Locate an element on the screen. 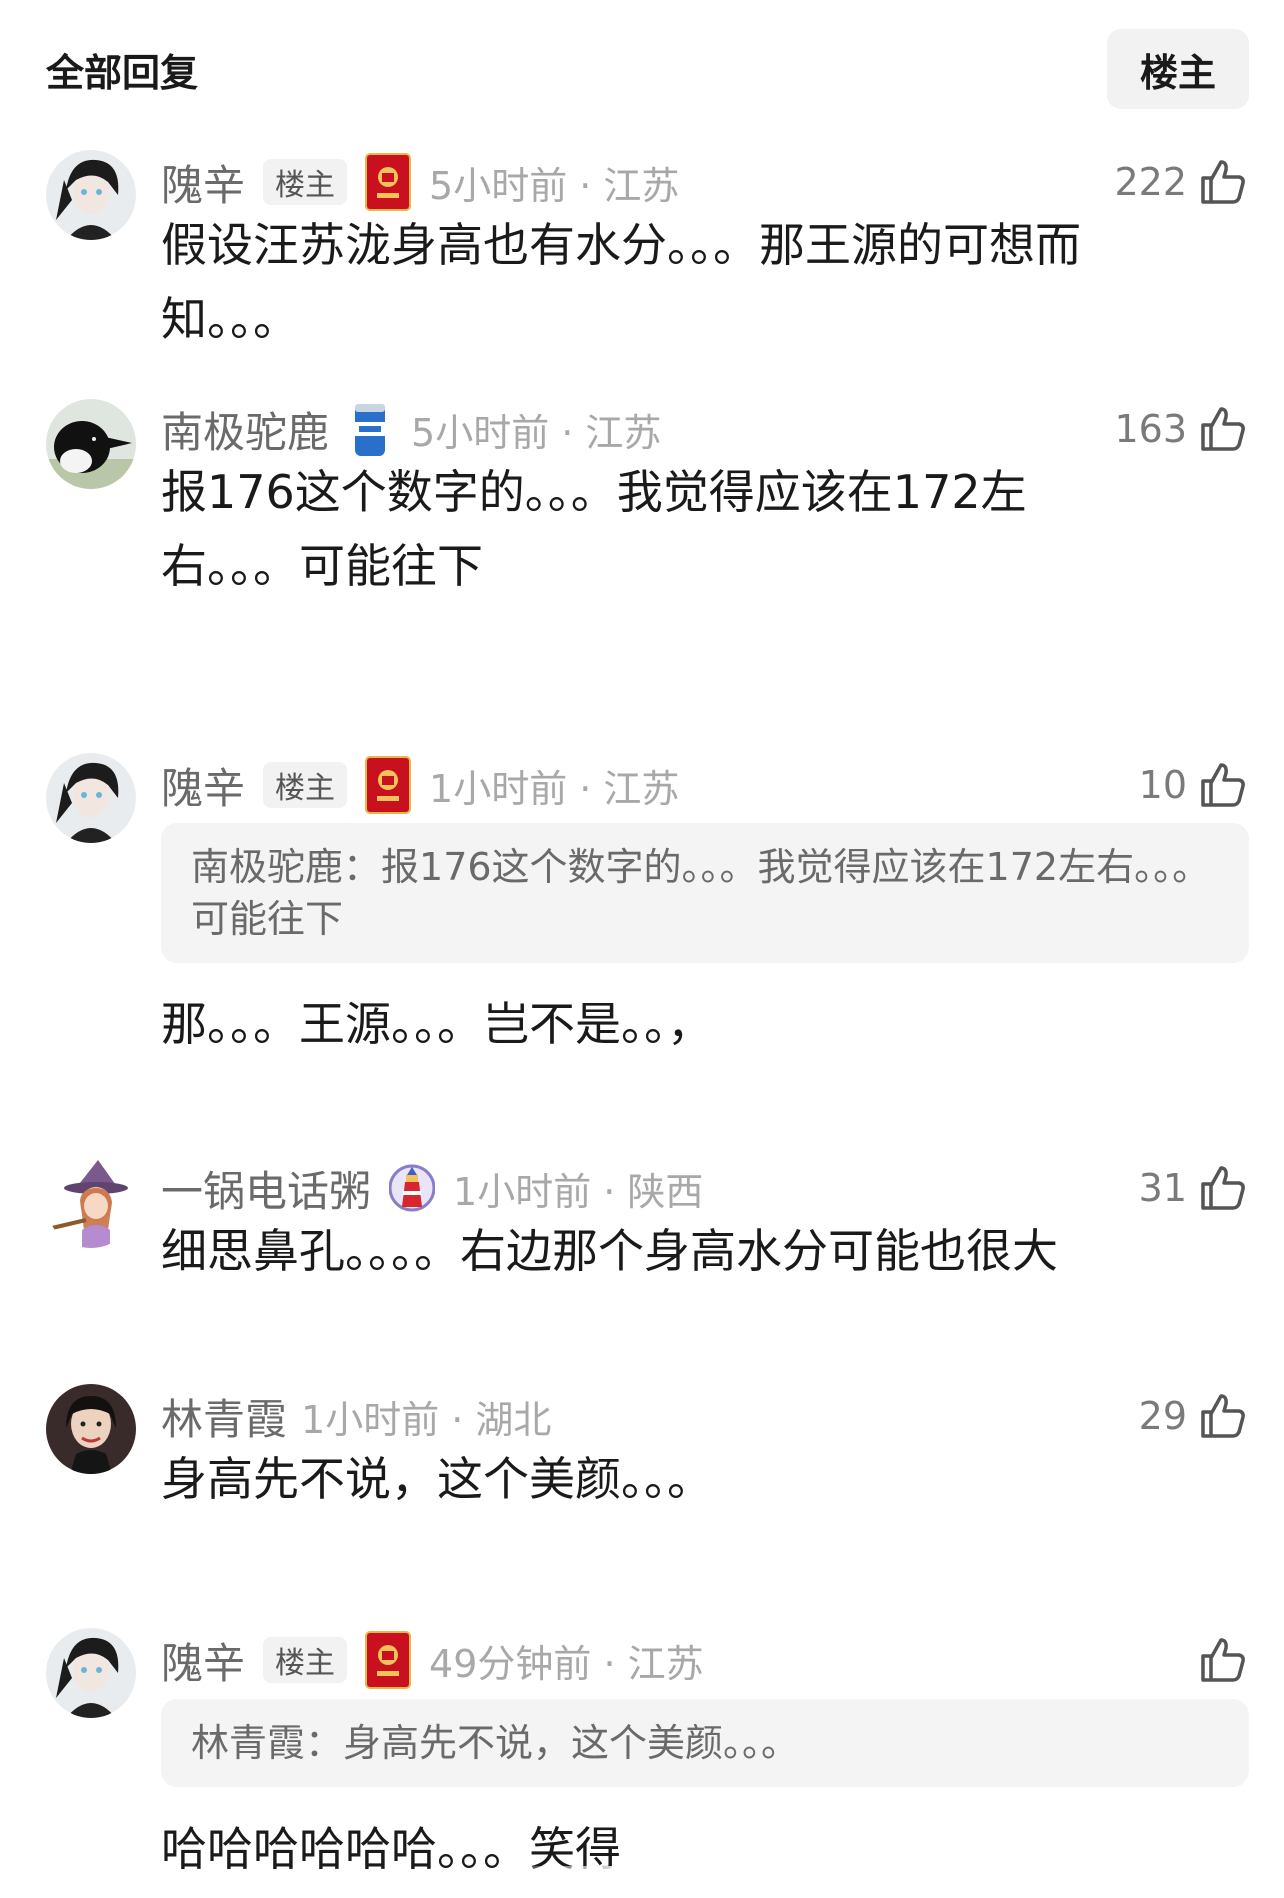 This screenshot has height=1898, width=1284. beer-can-badge-icon is located at coordinates (370, 429).